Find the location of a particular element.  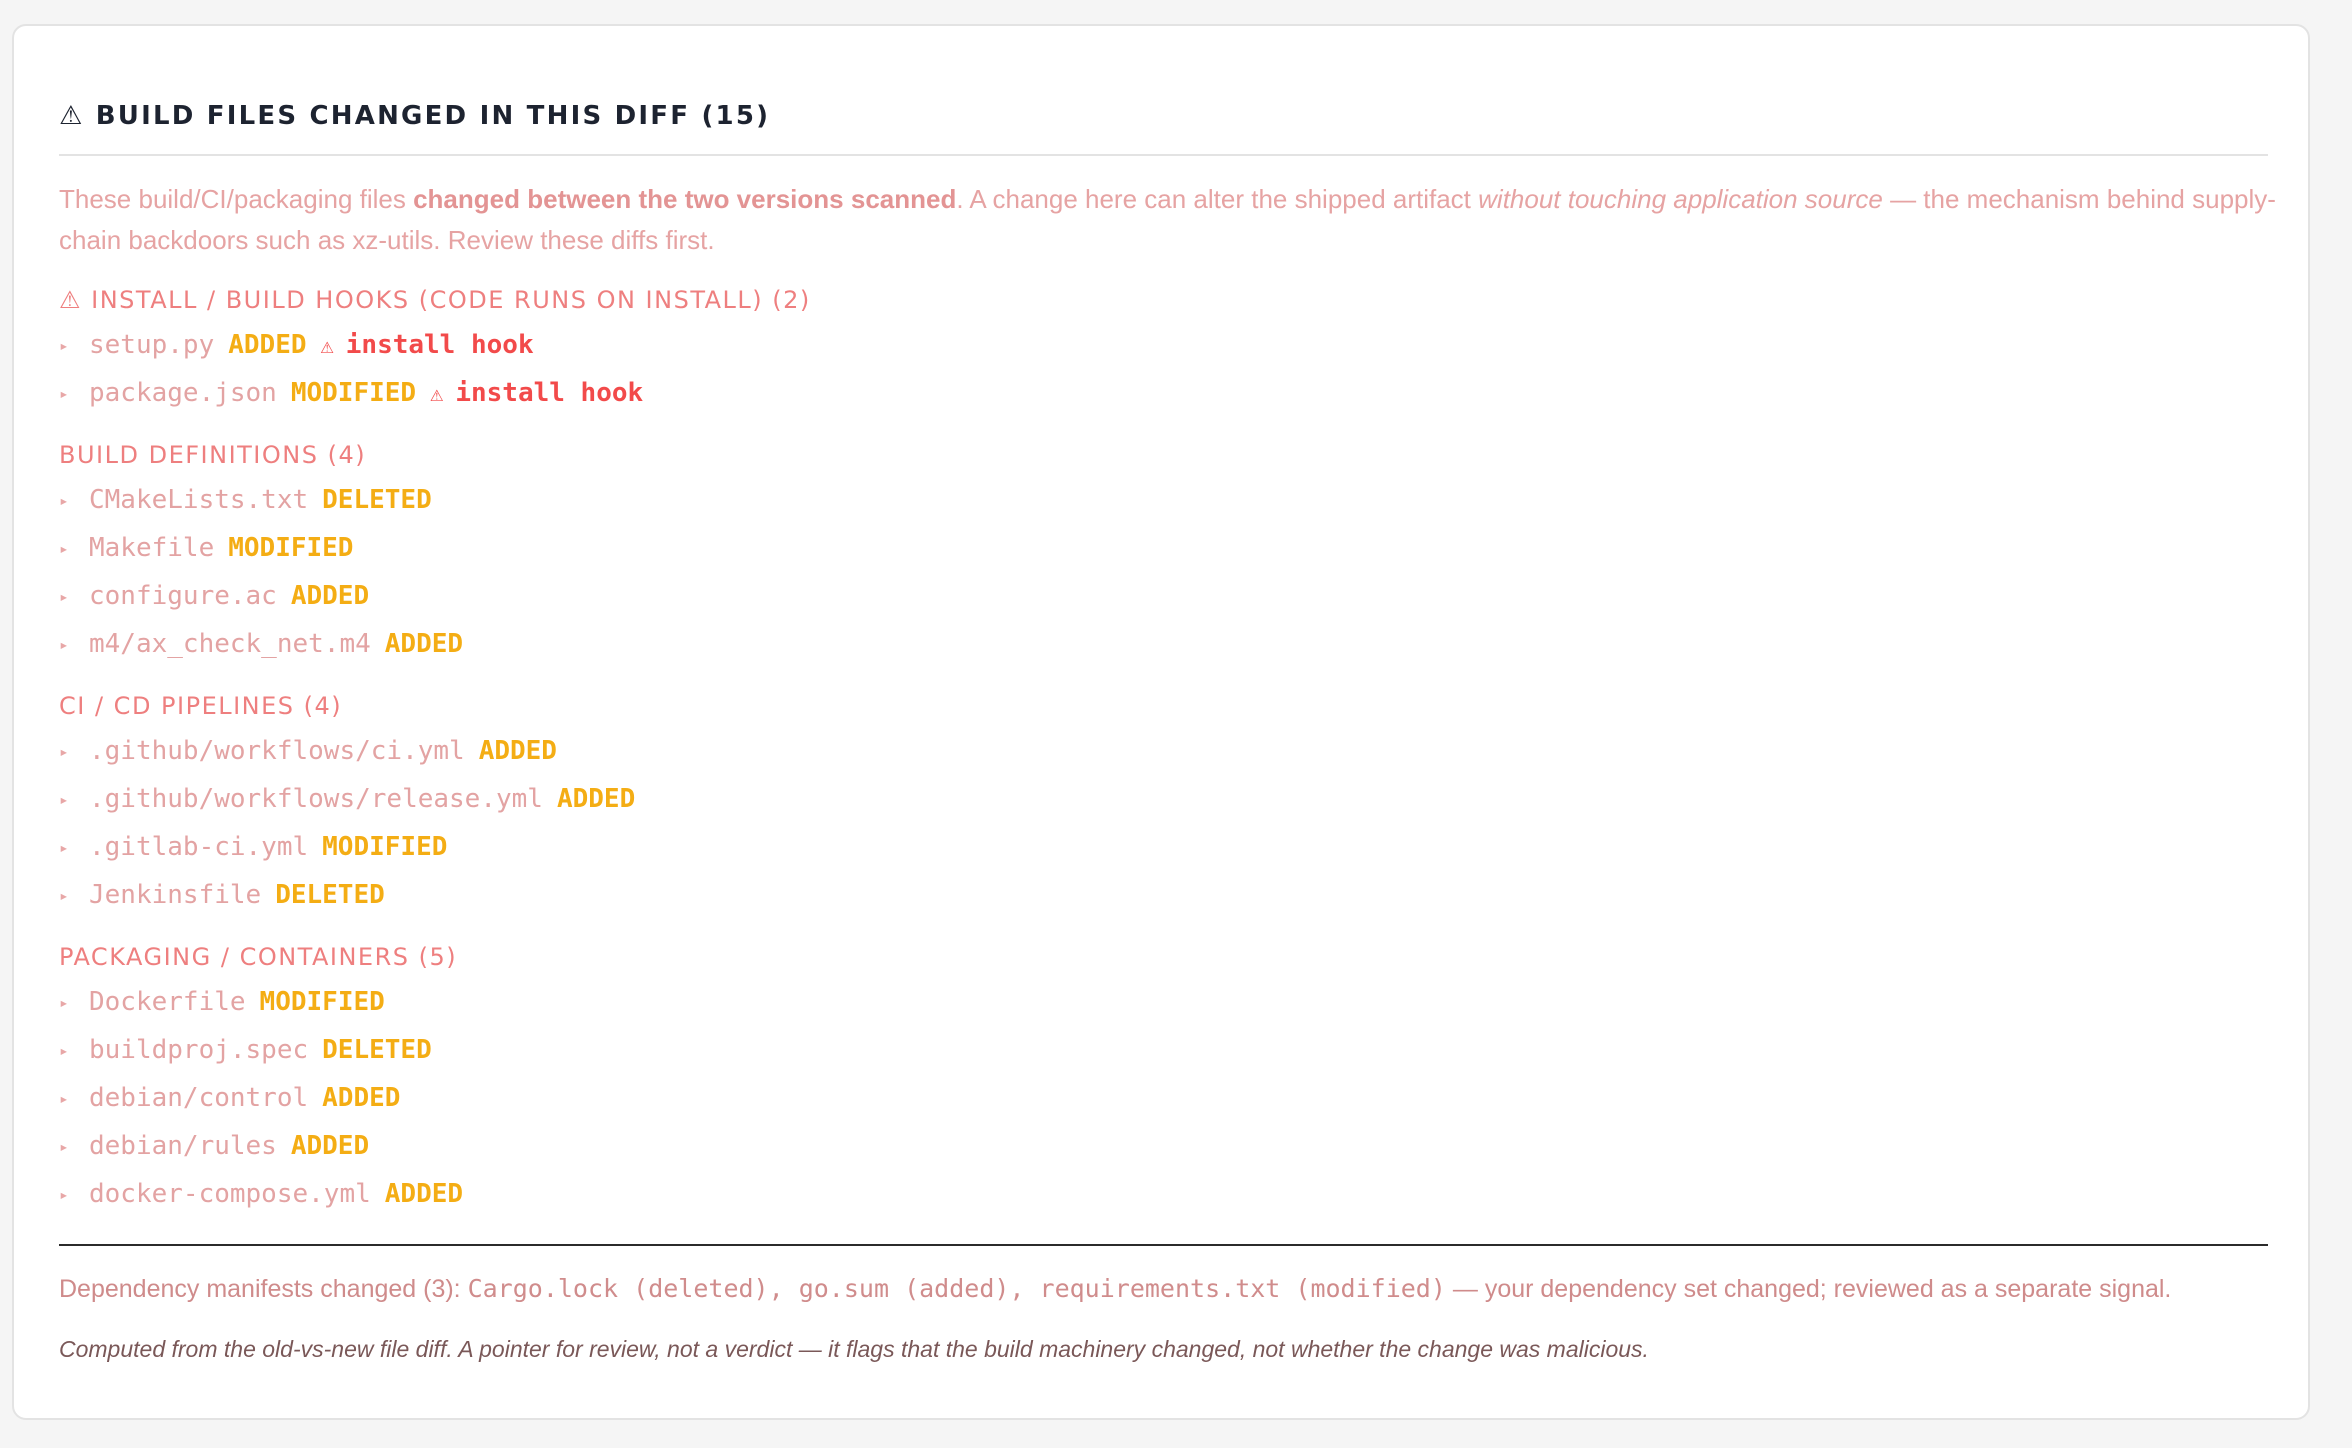

title-divider is located at coordinates (1163, 155).